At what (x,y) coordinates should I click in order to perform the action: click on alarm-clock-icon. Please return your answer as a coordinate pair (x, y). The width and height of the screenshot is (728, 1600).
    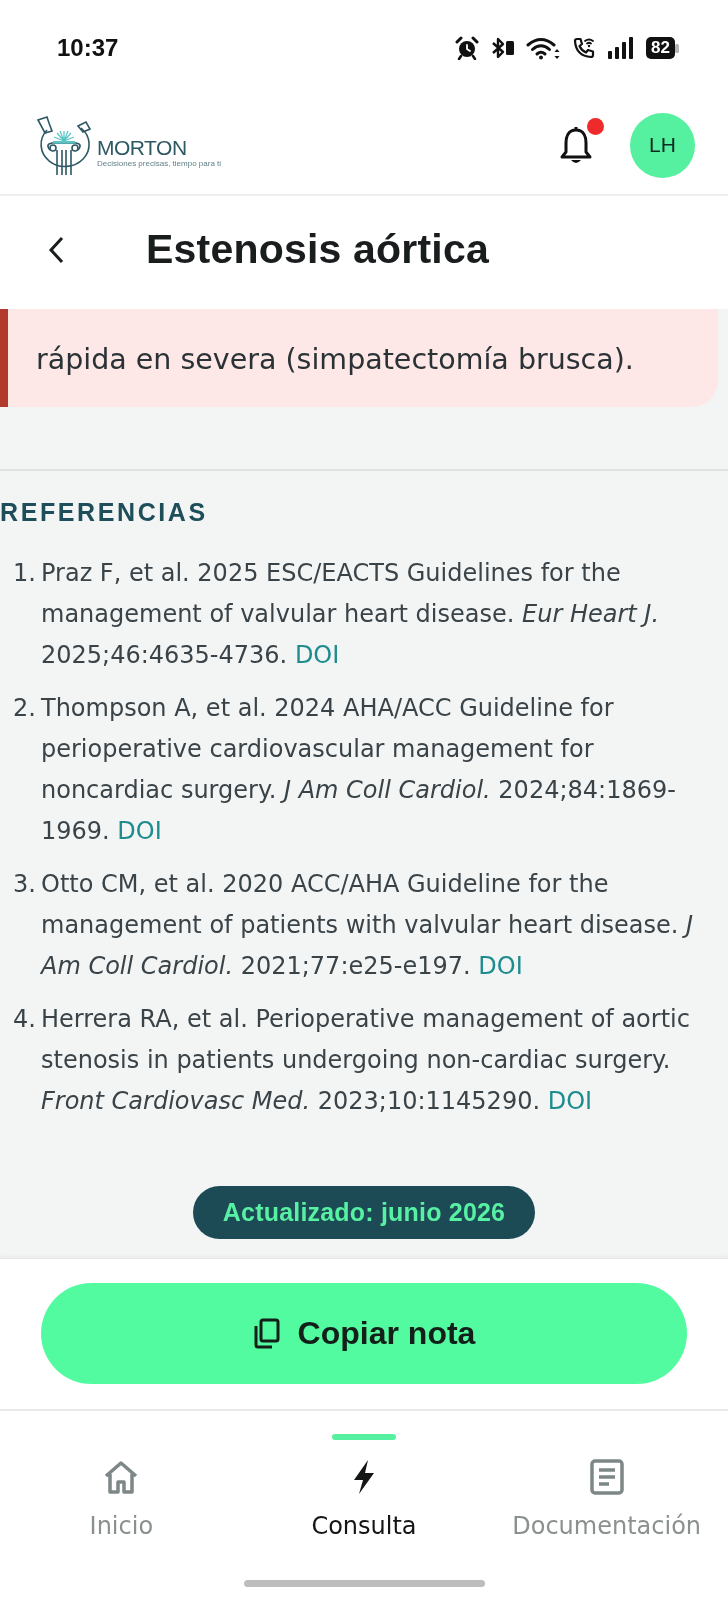
    Looking at the image, I should click on (467, 48).